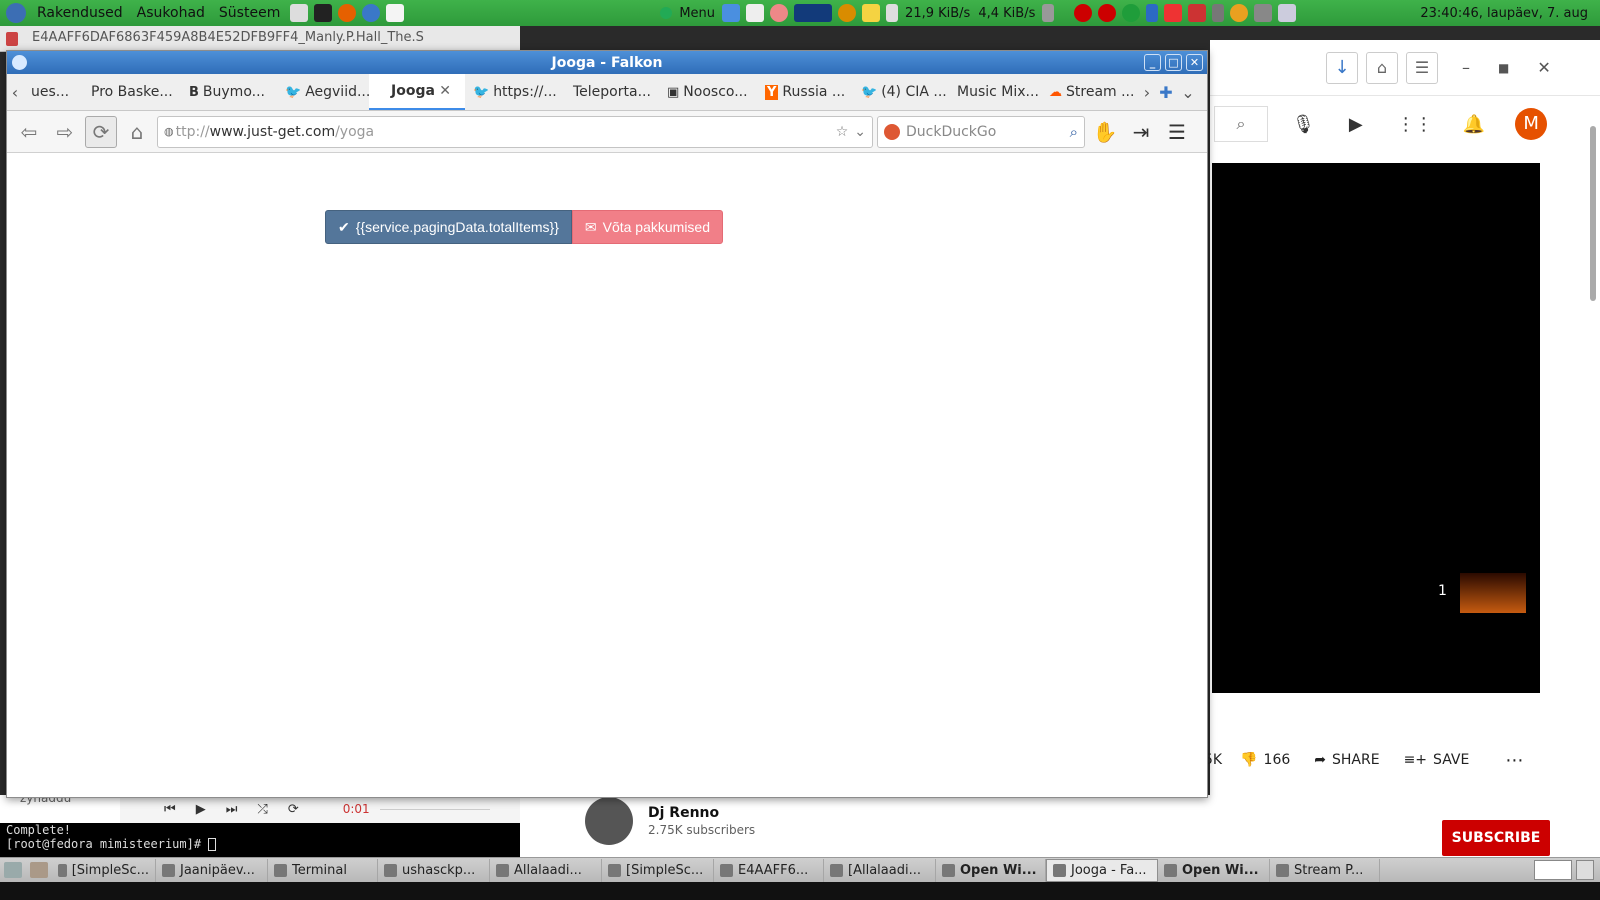  What do you see at coordinates (609, 821) in the screenshot?
I see `channel-avatar` at bounding box center [609, 821].